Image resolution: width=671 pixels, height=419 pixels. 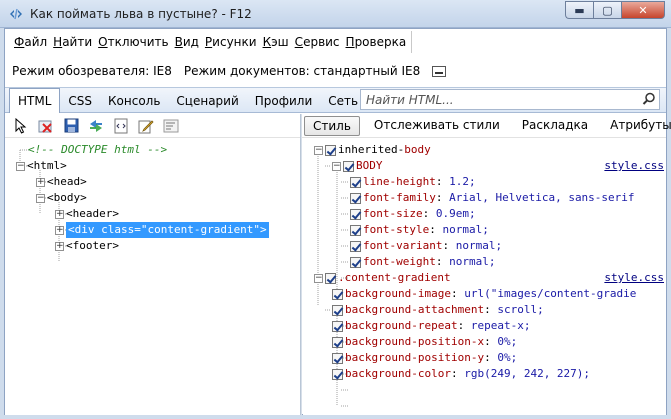 I want to click on floppy-save-icon, so click(x=71, y=125).